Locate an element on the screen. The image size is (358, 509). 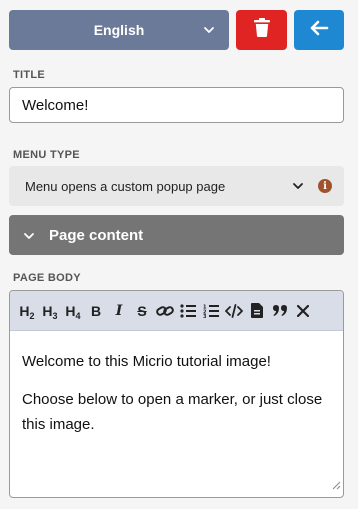
page-content-section-header: Page content is located at coordinates (176, 235).